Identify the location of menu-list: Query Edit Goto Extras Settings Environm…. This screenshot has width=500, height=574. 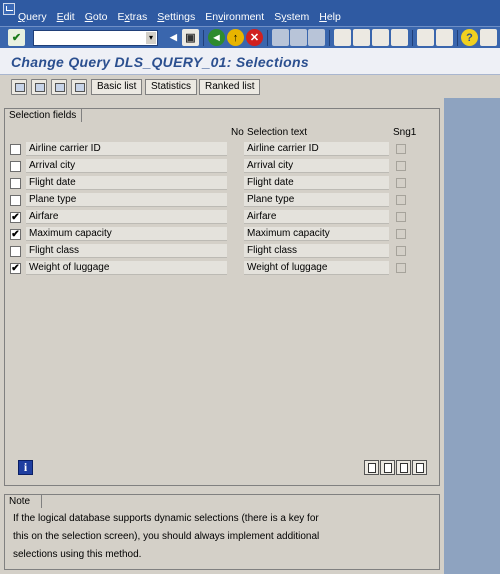
(184, 17).